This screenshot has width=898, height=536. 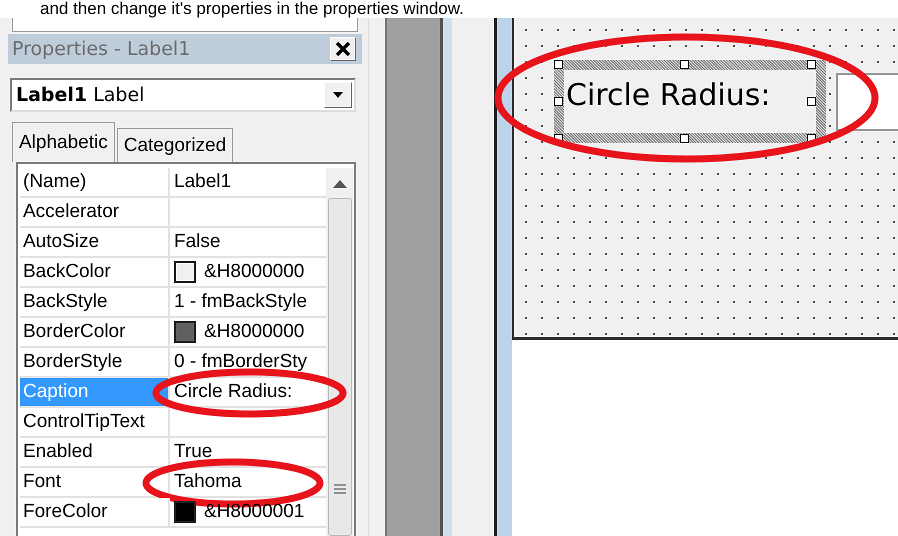 What do you see at coordinates (175, 145) in the screenshot?
I see `tab: Categorized` at bounding box center [175, 145].